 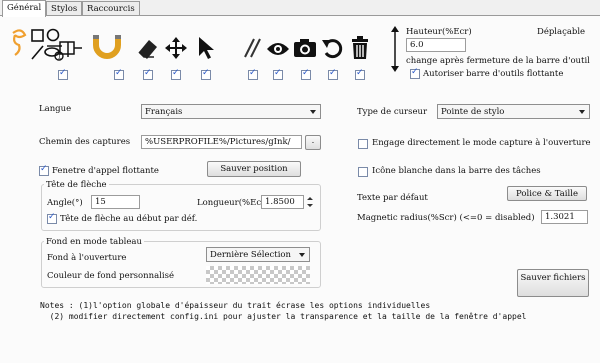 I want to click on tab-raccourcis: Raccourcis, so click(x=111, y=8).